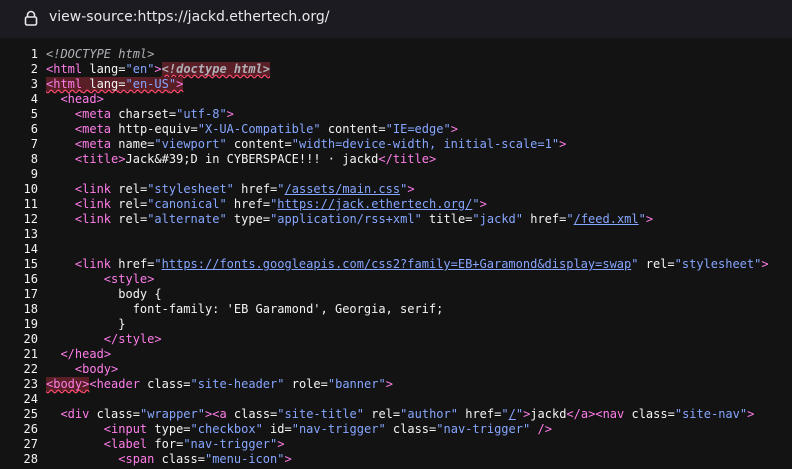 This screenshot has width=792, height=469. What do you see at coordinates (396, 279) in the screenshot?
I see `source-line: 16 <style>` at bounding box center [396, 279].